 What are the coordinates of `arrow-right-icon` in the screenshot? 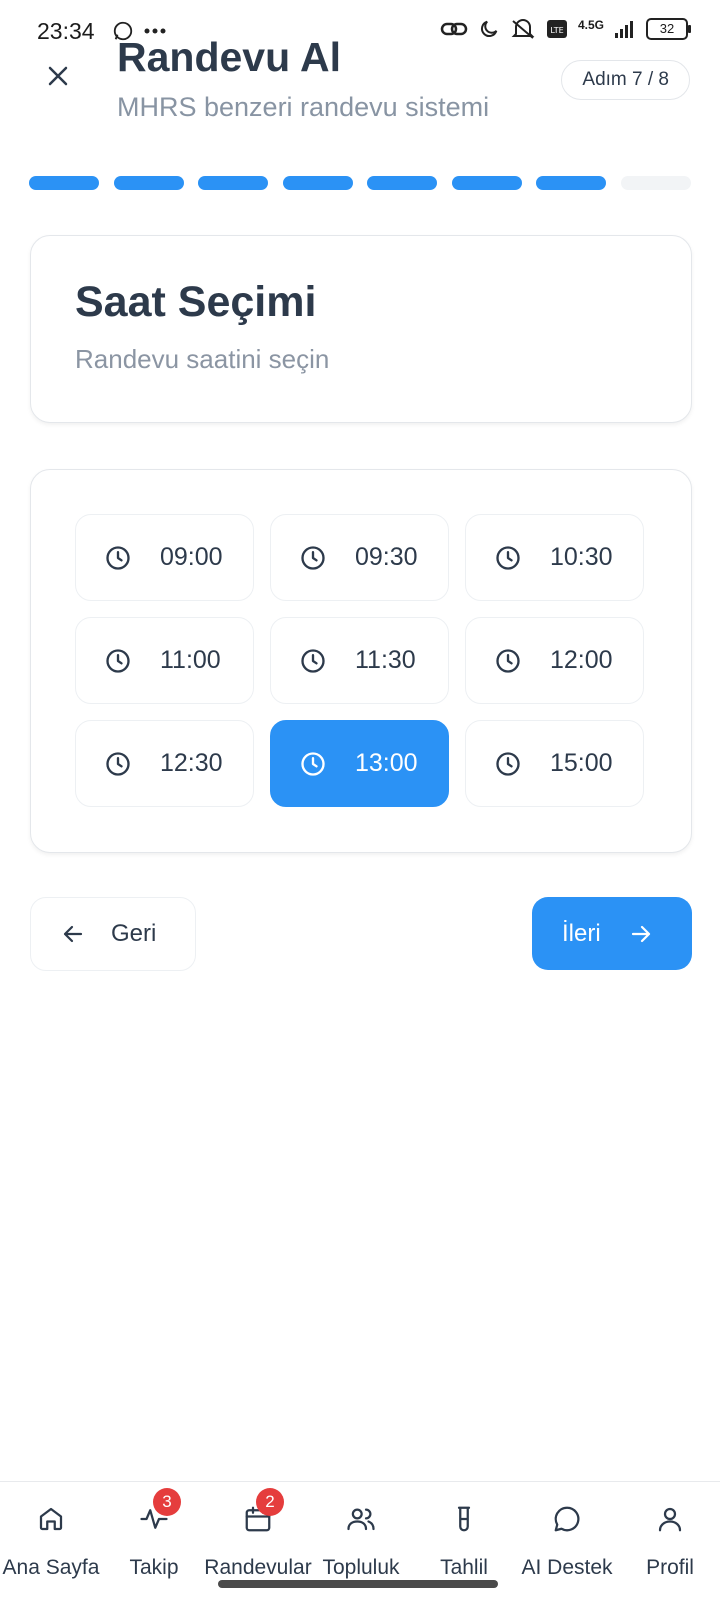 It's located at (641, 934).